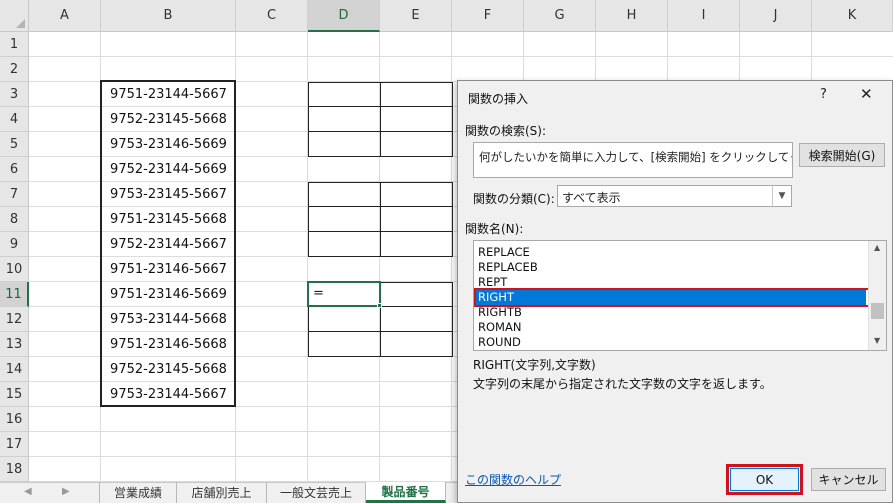  Describe the element at coordinates (823, 94) in the screenshot. I see `help-icon: ?` at that location.